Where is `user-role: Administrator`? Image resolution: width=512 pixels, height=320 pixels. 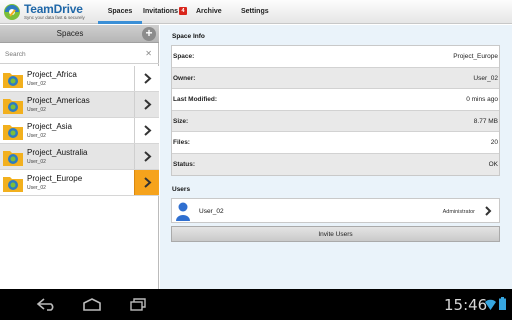
user-role: Administrator is located at coordinates (458, 212).